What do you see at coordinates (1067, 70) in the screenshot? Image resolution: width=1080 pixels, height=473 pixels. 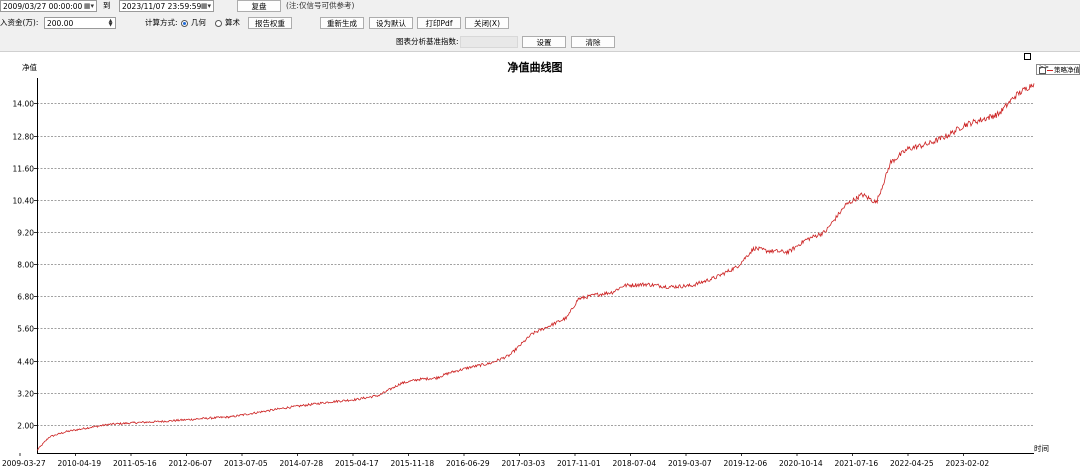 I see `legend-series-label: 策略净值` at bounding box center [1067, 70].